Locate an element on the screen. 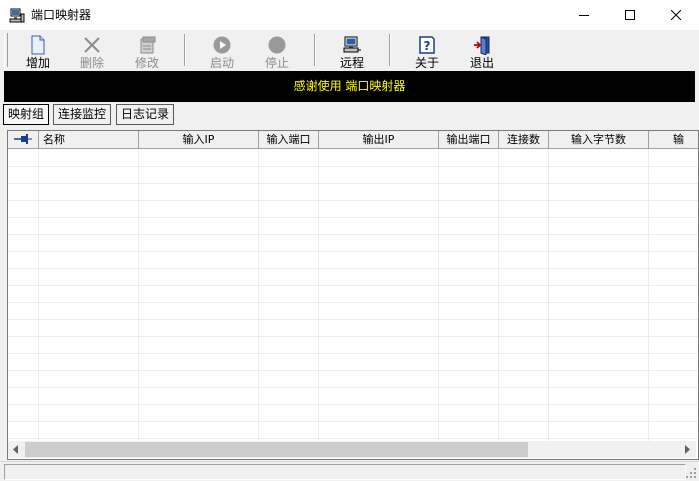  toolbar: 增加 删除 修改 启动 停止 远程 ? 关于 退出 is located at coordinates (349, 50).